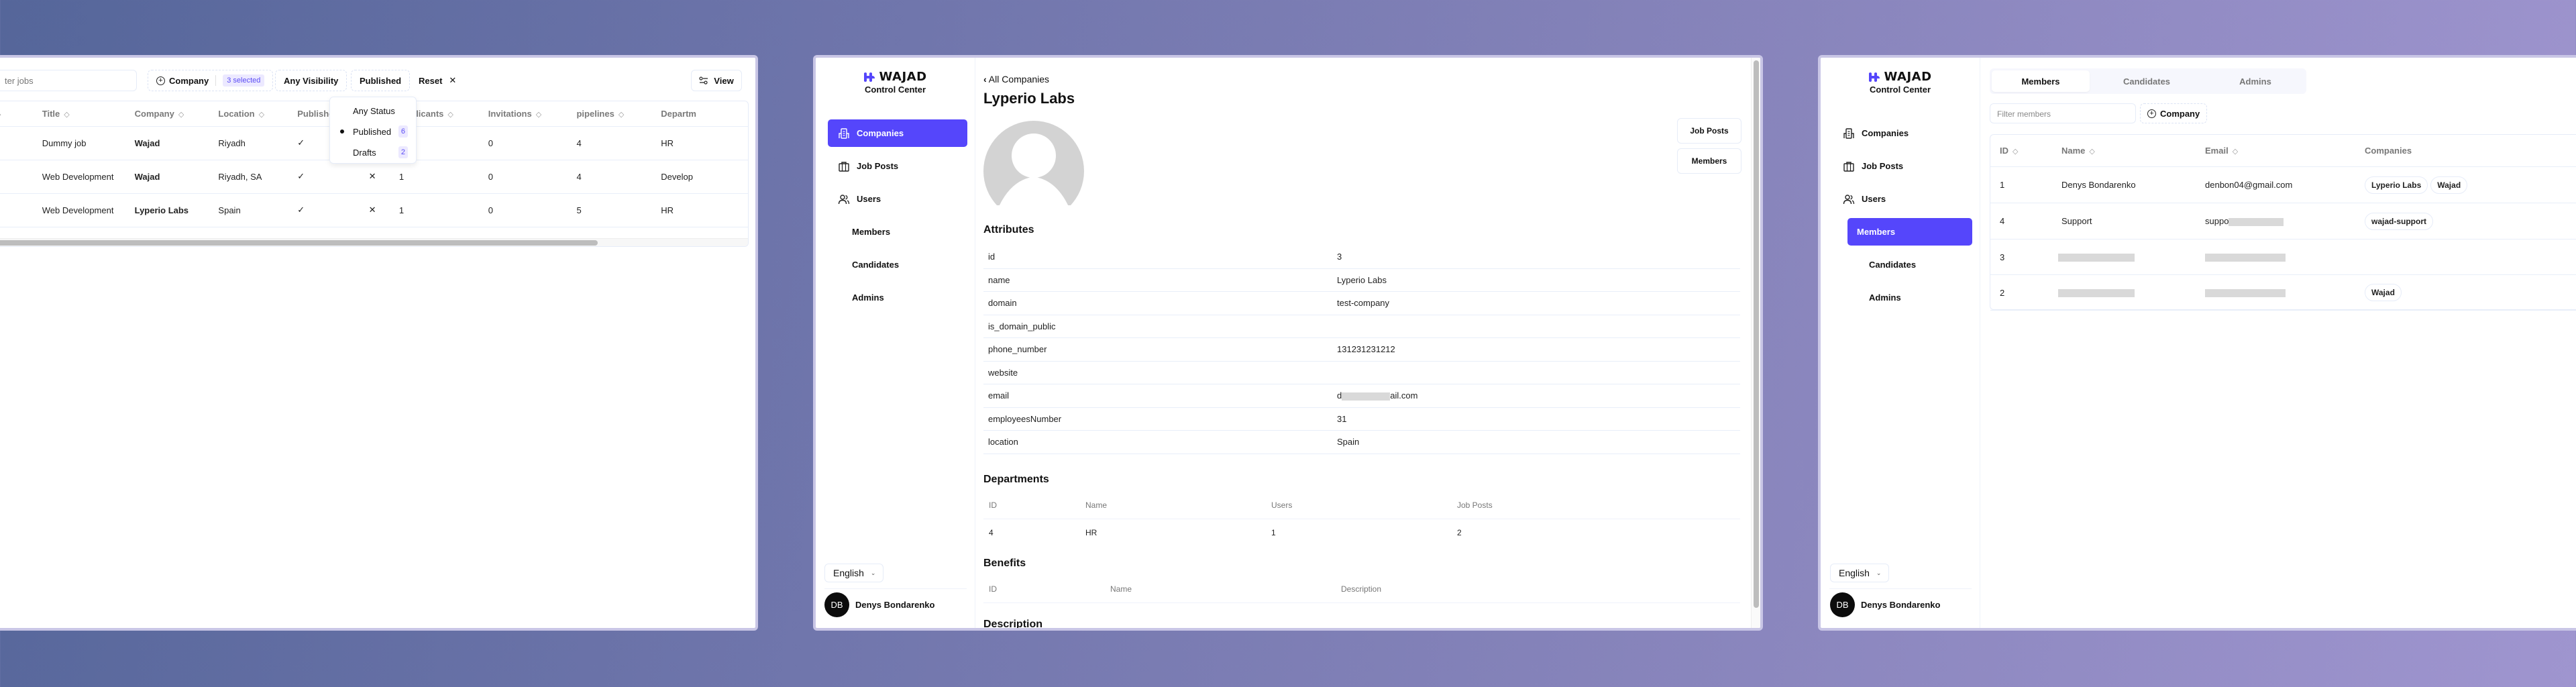 This screenshot has width=2576, height=687. What do you see at coordinates (1885, 298) in the screenshot?
I see `nav-label: Admins` at bounding box center [1885, 298].